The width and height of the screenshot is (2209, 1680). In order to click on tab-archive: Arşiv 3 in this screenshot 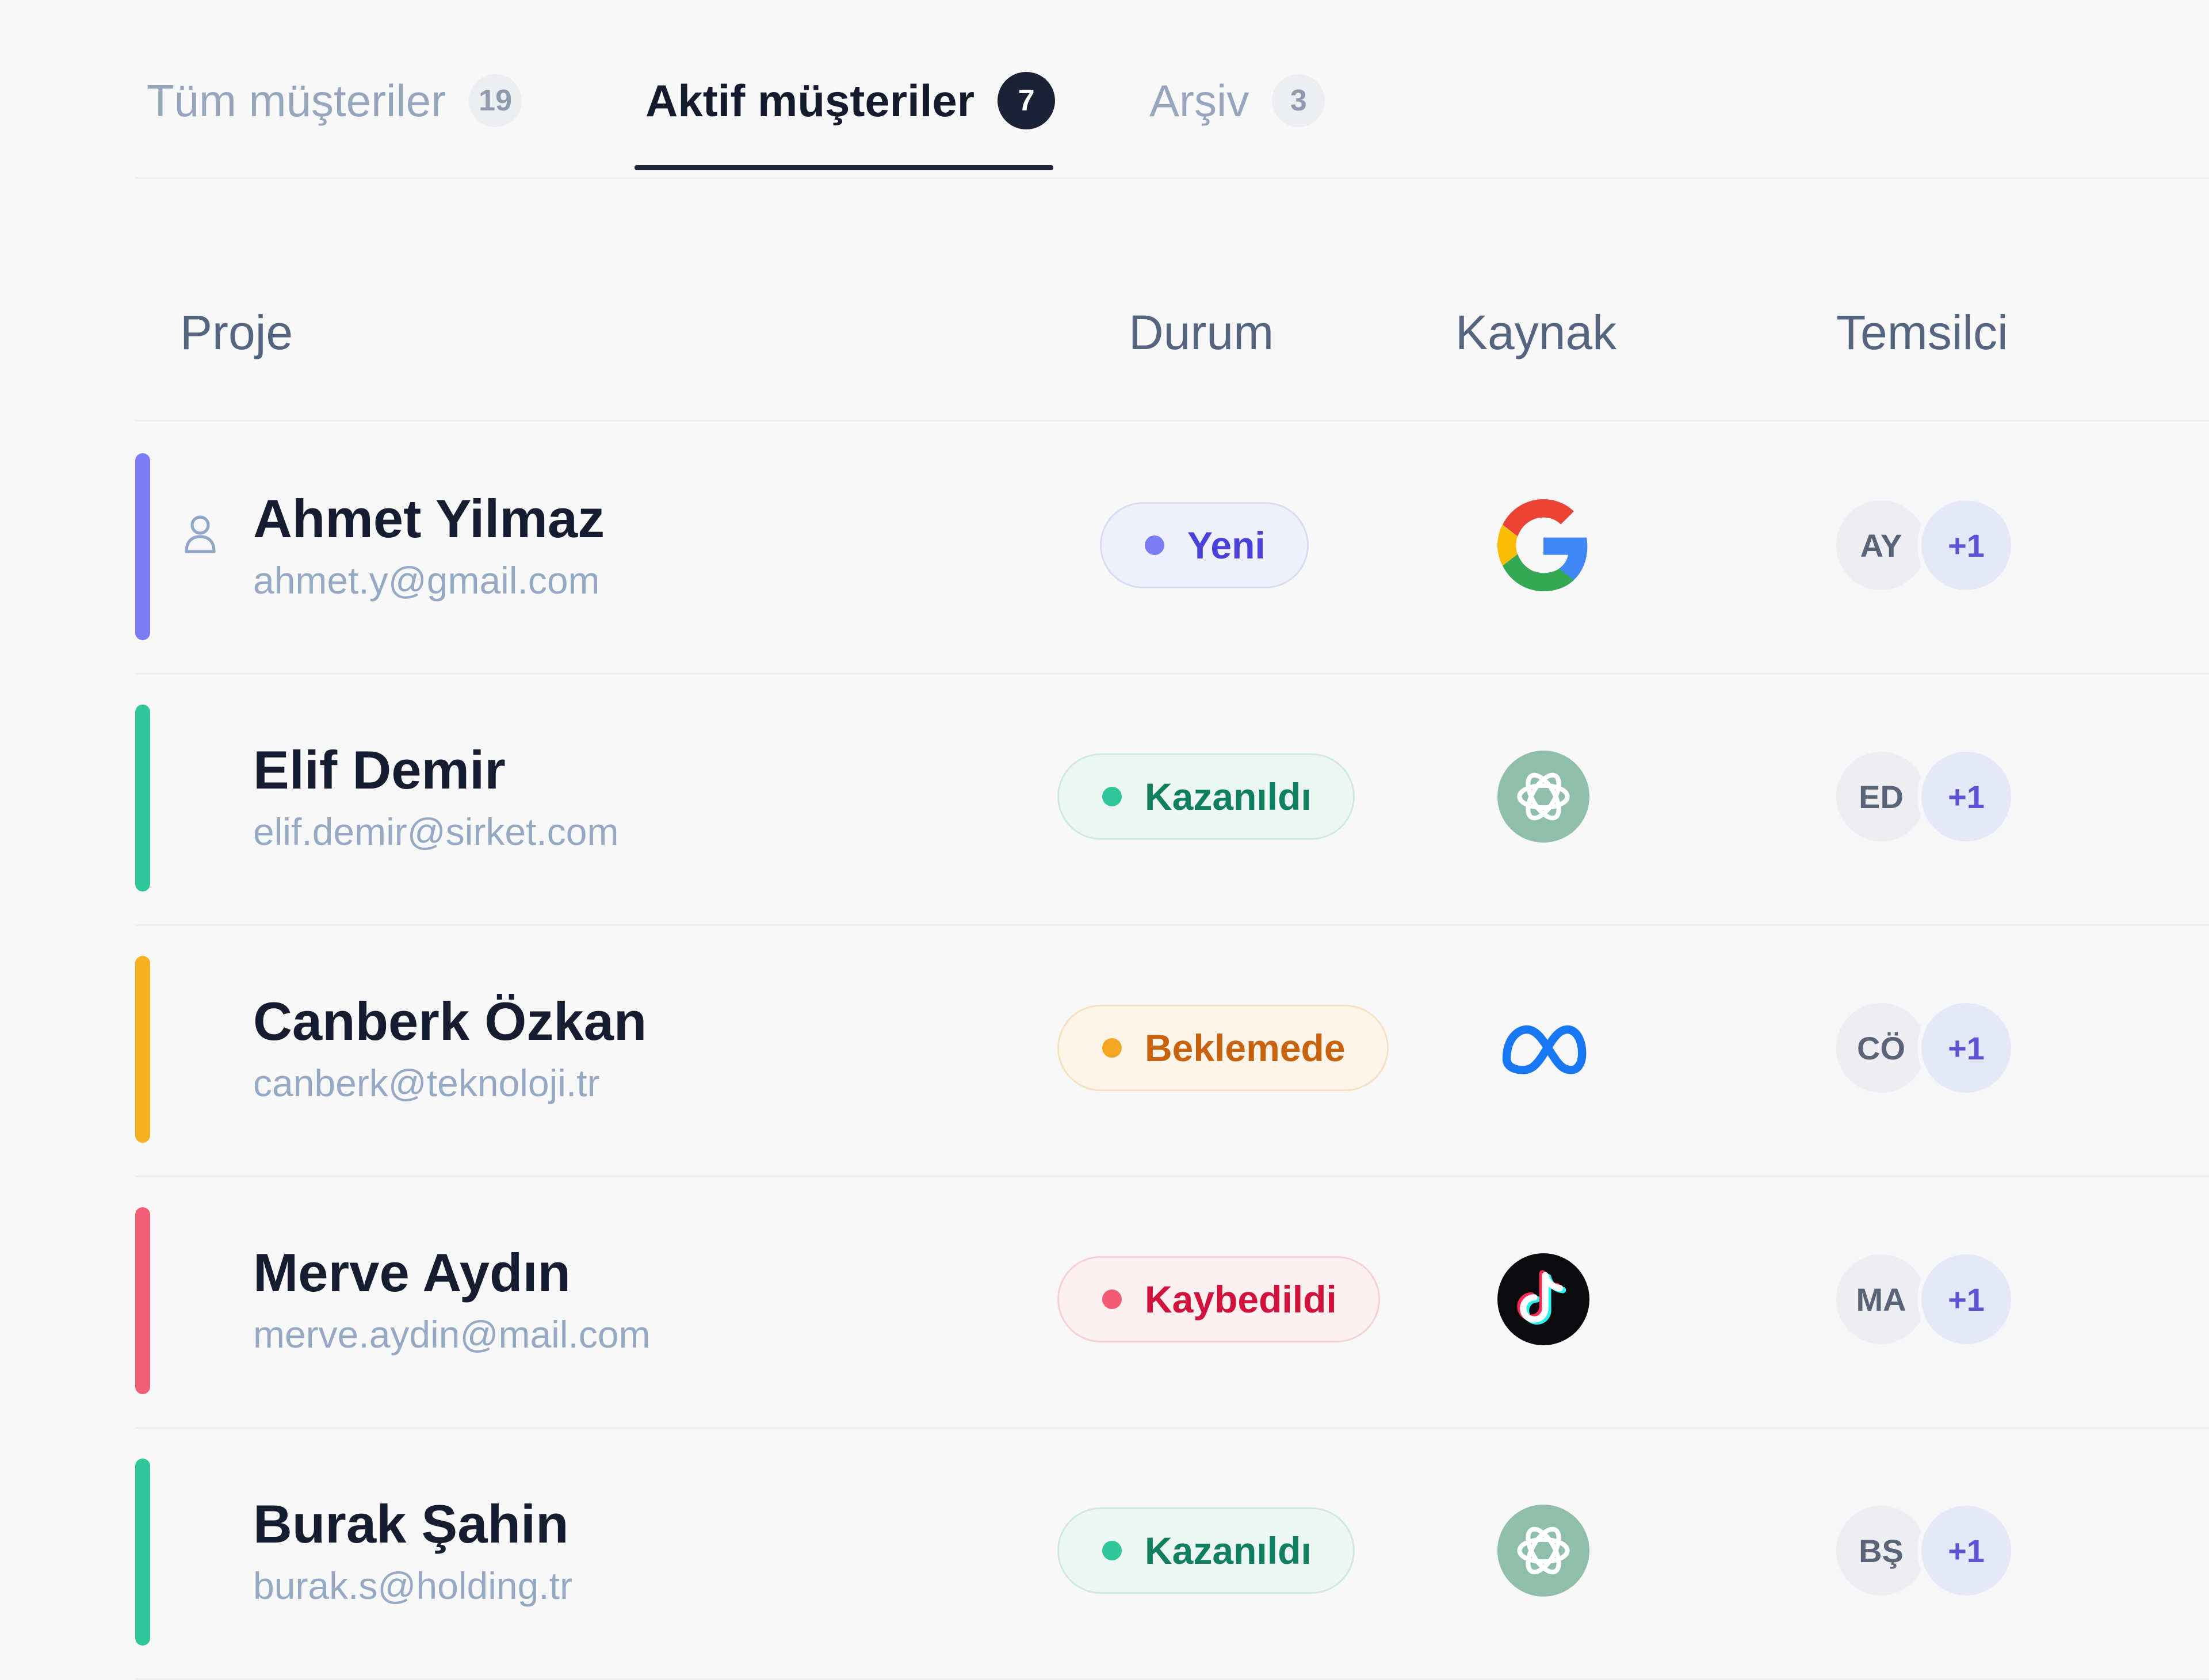, I will do `click(1237, 100)`.